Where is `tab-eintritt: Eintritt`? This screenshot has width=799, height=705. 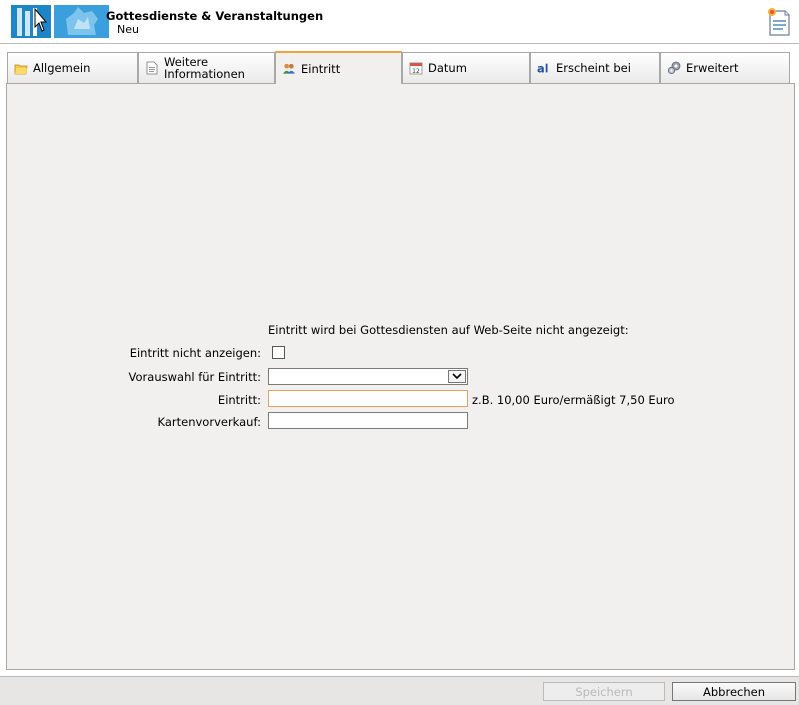
tab-eintritt: Eintritt is located at coordinates (338, 67).